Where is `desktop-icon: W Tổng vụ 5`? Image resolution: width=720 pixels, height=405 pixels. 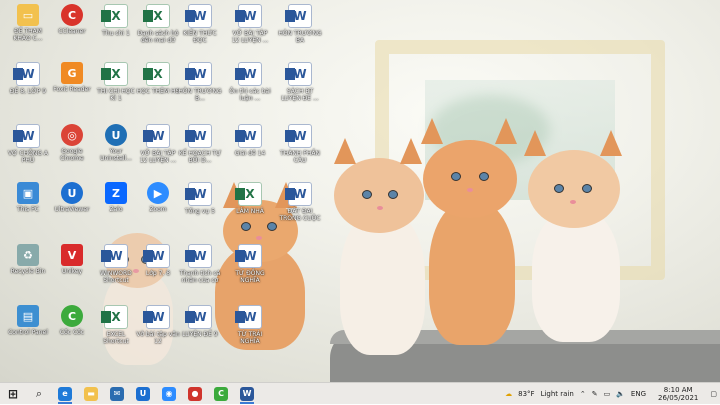 desktop-icon: W Tổng vụ 5 is located at coordinates (200, 198).